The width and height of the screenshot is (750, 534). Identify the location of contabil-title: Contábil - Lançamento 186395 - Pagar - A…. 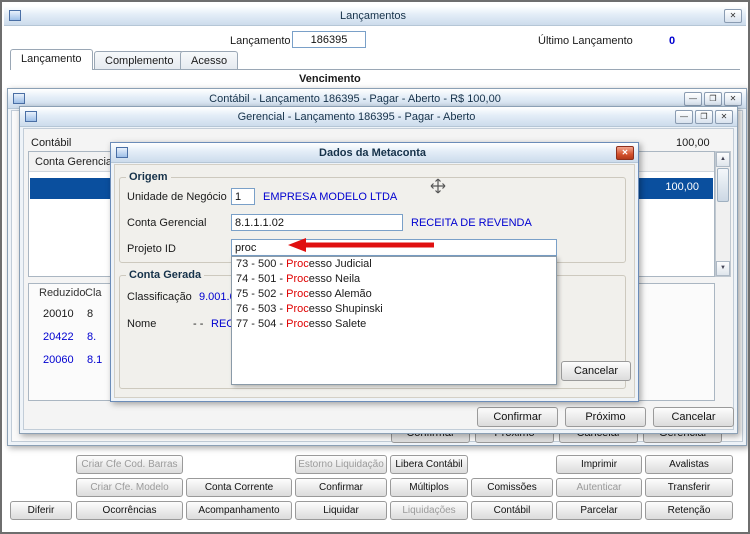
(355, 98).